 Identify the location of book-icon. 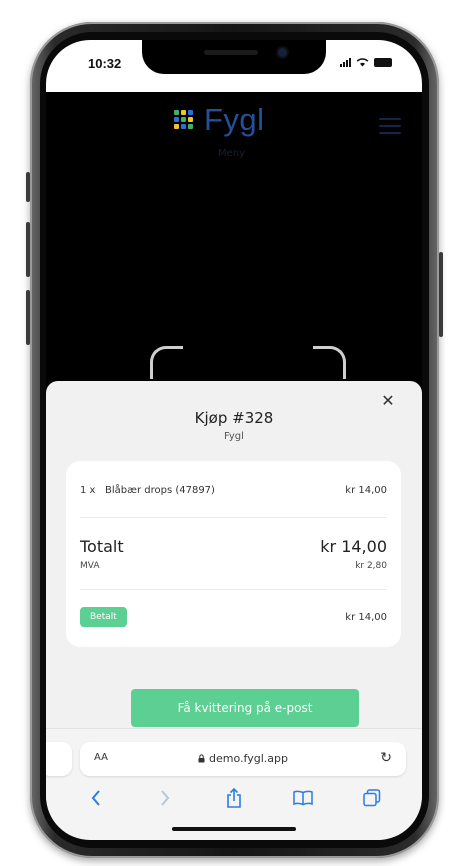
(303, 798).